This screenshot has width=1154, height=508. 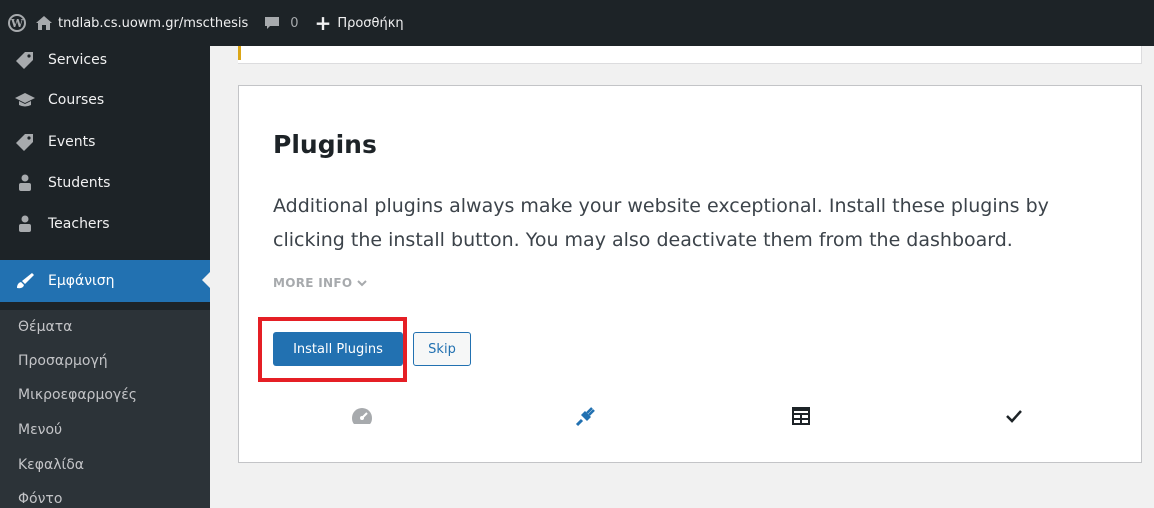 I want to click on sidebar-item-services: Services, so click(x=105, y=60).